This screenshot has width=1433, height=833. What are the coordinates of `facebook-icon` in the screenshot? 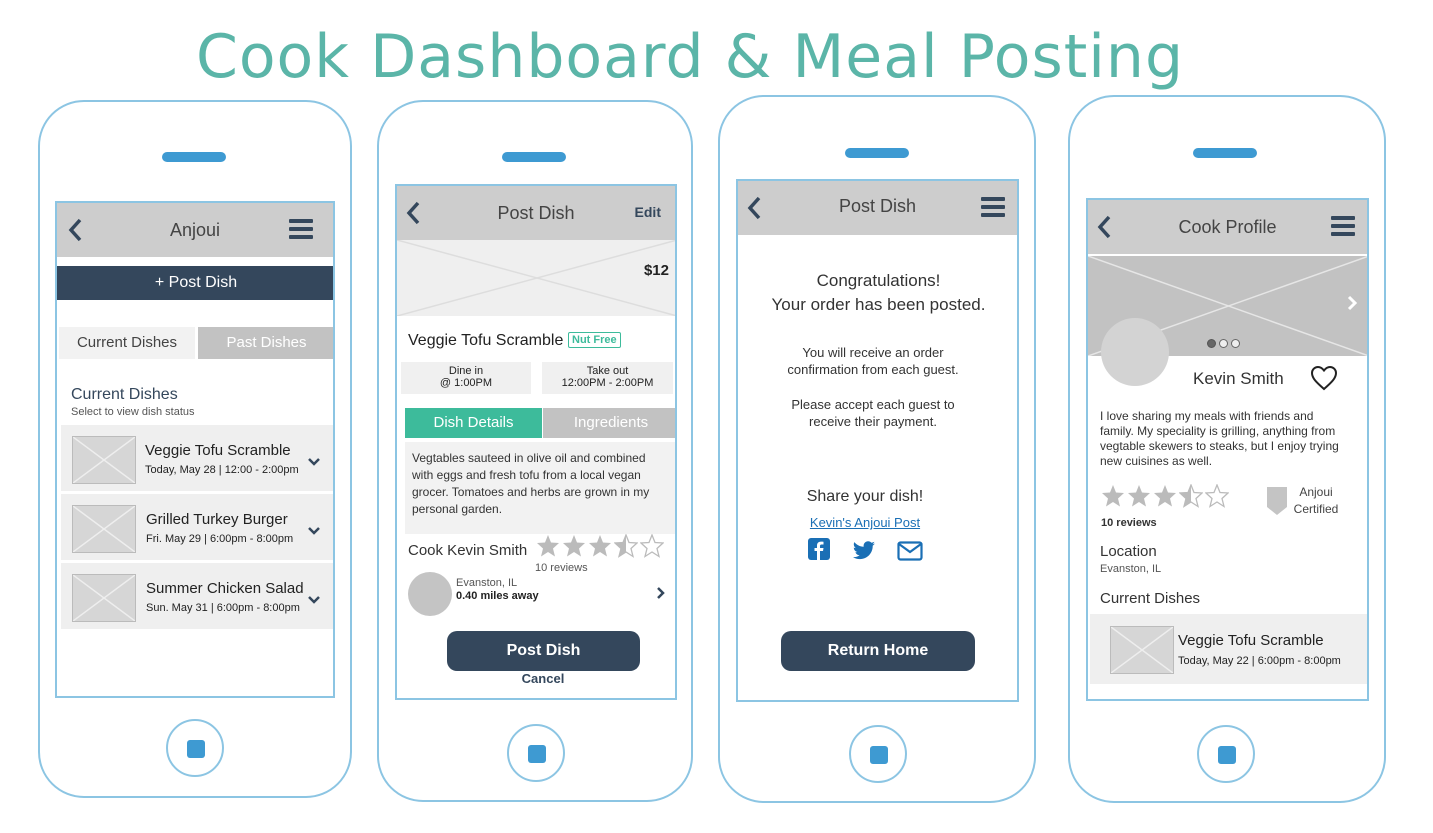 It's located at (819, 549).